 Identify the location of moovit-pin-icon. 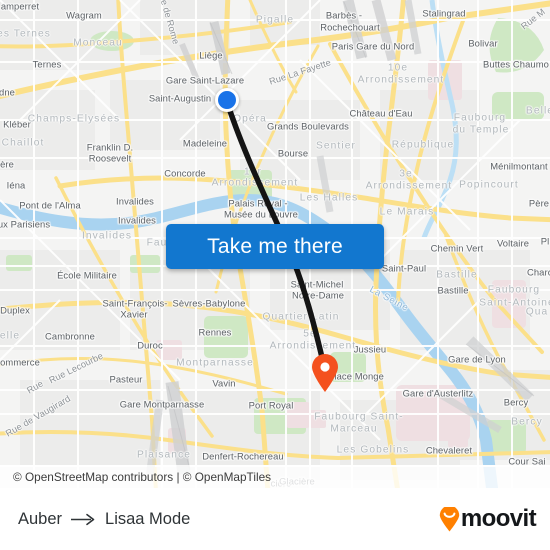
(449, 519).